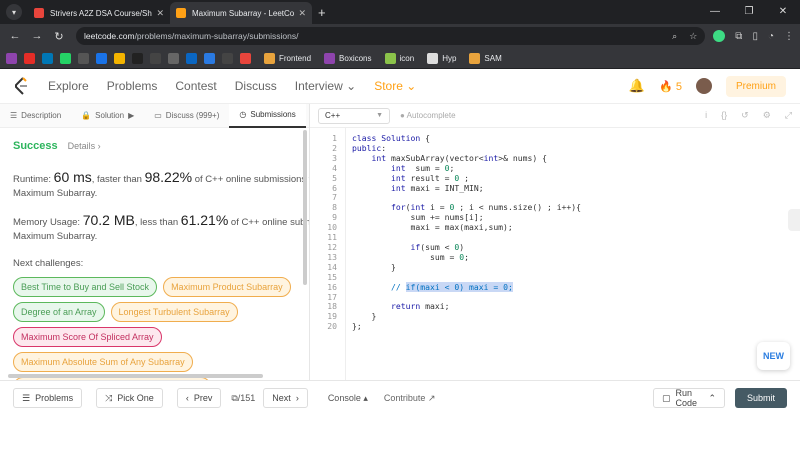 This screenshot has width=800, height=449. Describe the element at coordinates (241, 13) in the screenshot. I see `browser-tab-leetcode: Maximum Subarray - LeetCode ✕` at that location.